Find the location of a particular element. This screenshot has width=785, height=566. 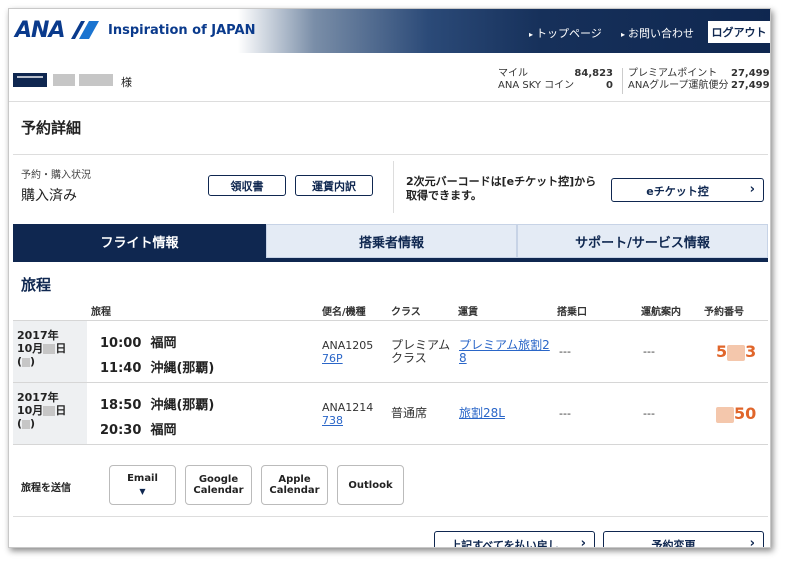

departure-airport: 福岡 is located at coordinates (163, 343).